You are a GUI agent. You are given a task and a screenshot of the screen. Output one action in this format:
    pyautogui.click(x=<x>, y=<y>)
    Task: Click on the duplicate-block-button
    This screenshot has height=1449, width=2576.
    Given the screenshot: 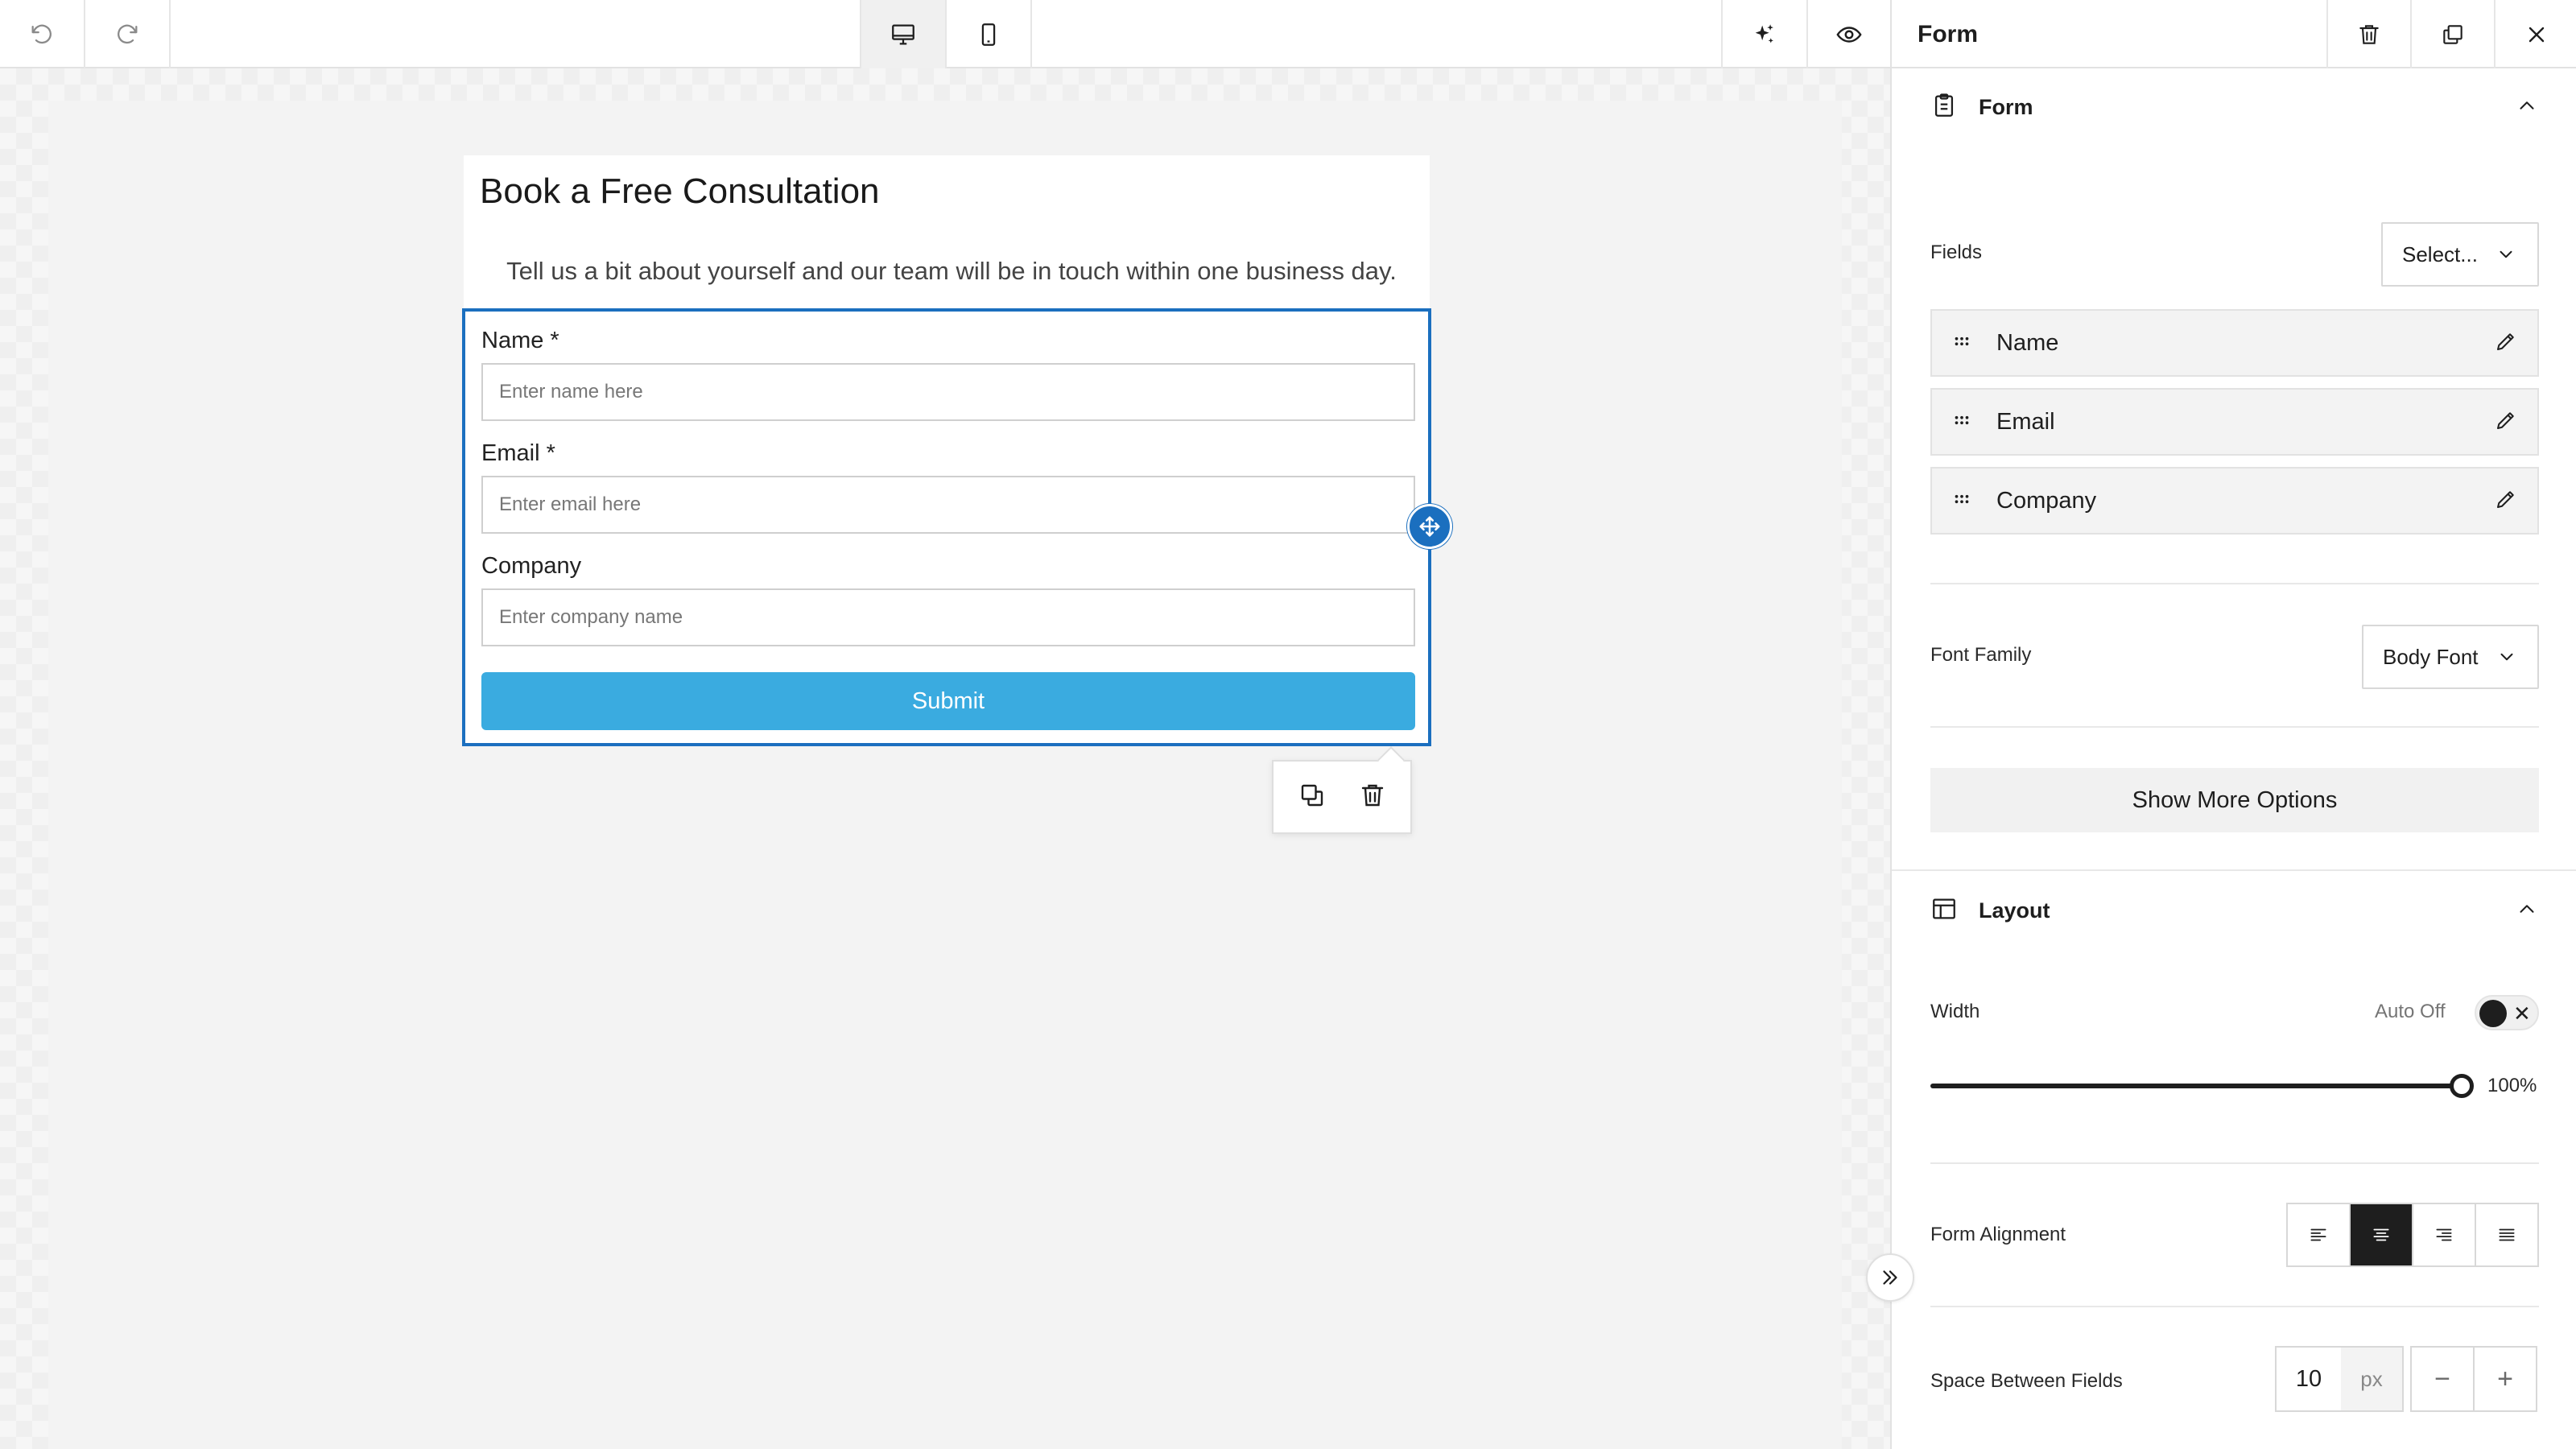 What is the action you would take?
    pyautogui.click(x=1312, y=797)
    